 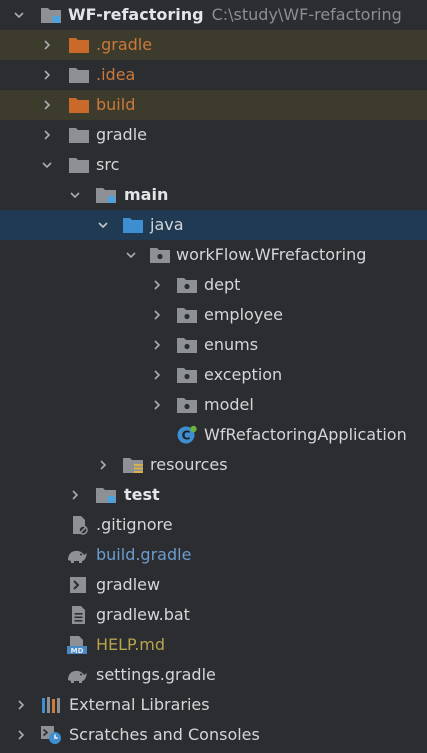 I want to click on tree-node-dot-gradle: .gradle, so click(x=213, y=45).